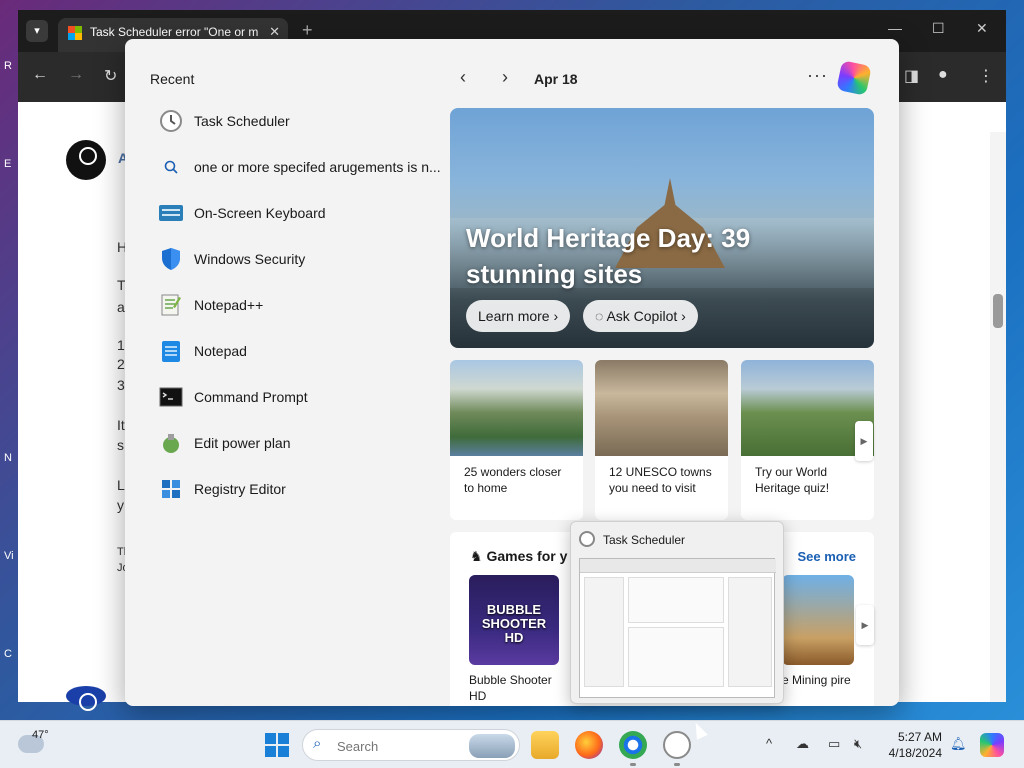 This screenshot has height=768, width=1024. I want to click on search-highlight-image, so click(492, 746).